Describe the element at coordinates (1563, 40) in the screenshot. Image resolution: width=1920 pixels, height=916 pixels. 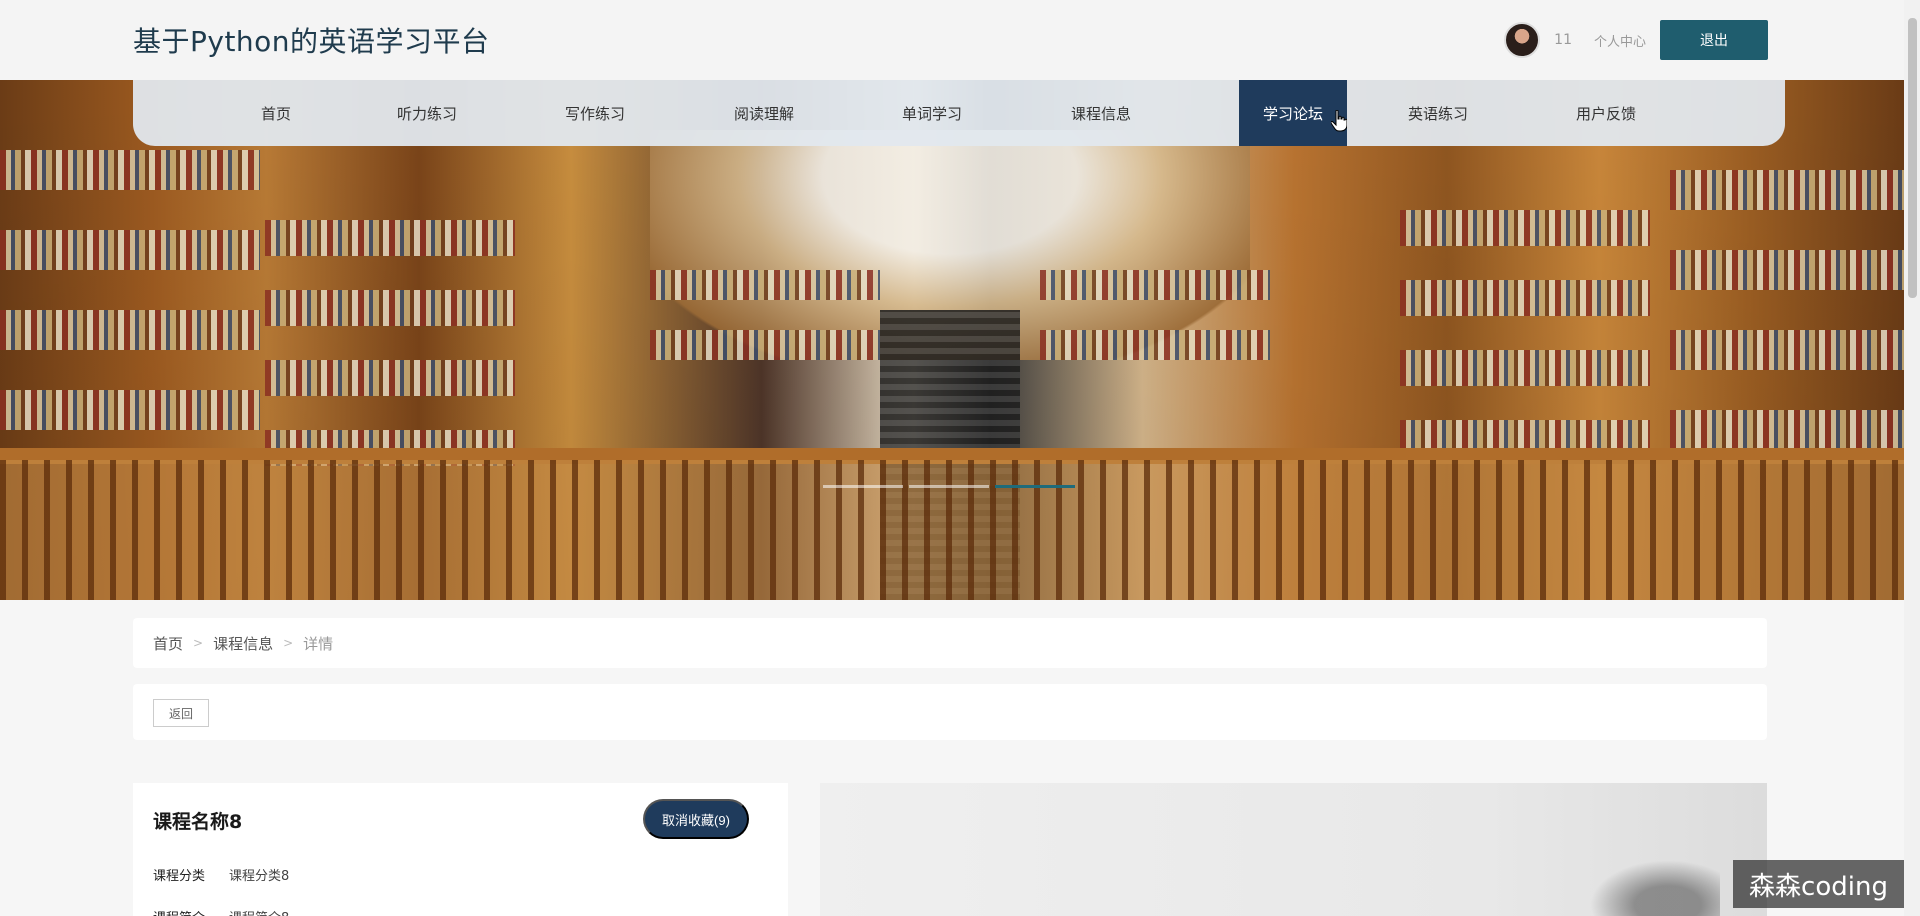
I see `username: 11` at that location.